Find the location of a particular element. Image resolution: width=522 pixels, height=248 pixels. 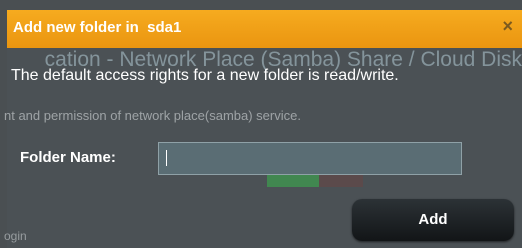

dialog-title: Add new folder in sda1 is located at coordinates (97, 27).